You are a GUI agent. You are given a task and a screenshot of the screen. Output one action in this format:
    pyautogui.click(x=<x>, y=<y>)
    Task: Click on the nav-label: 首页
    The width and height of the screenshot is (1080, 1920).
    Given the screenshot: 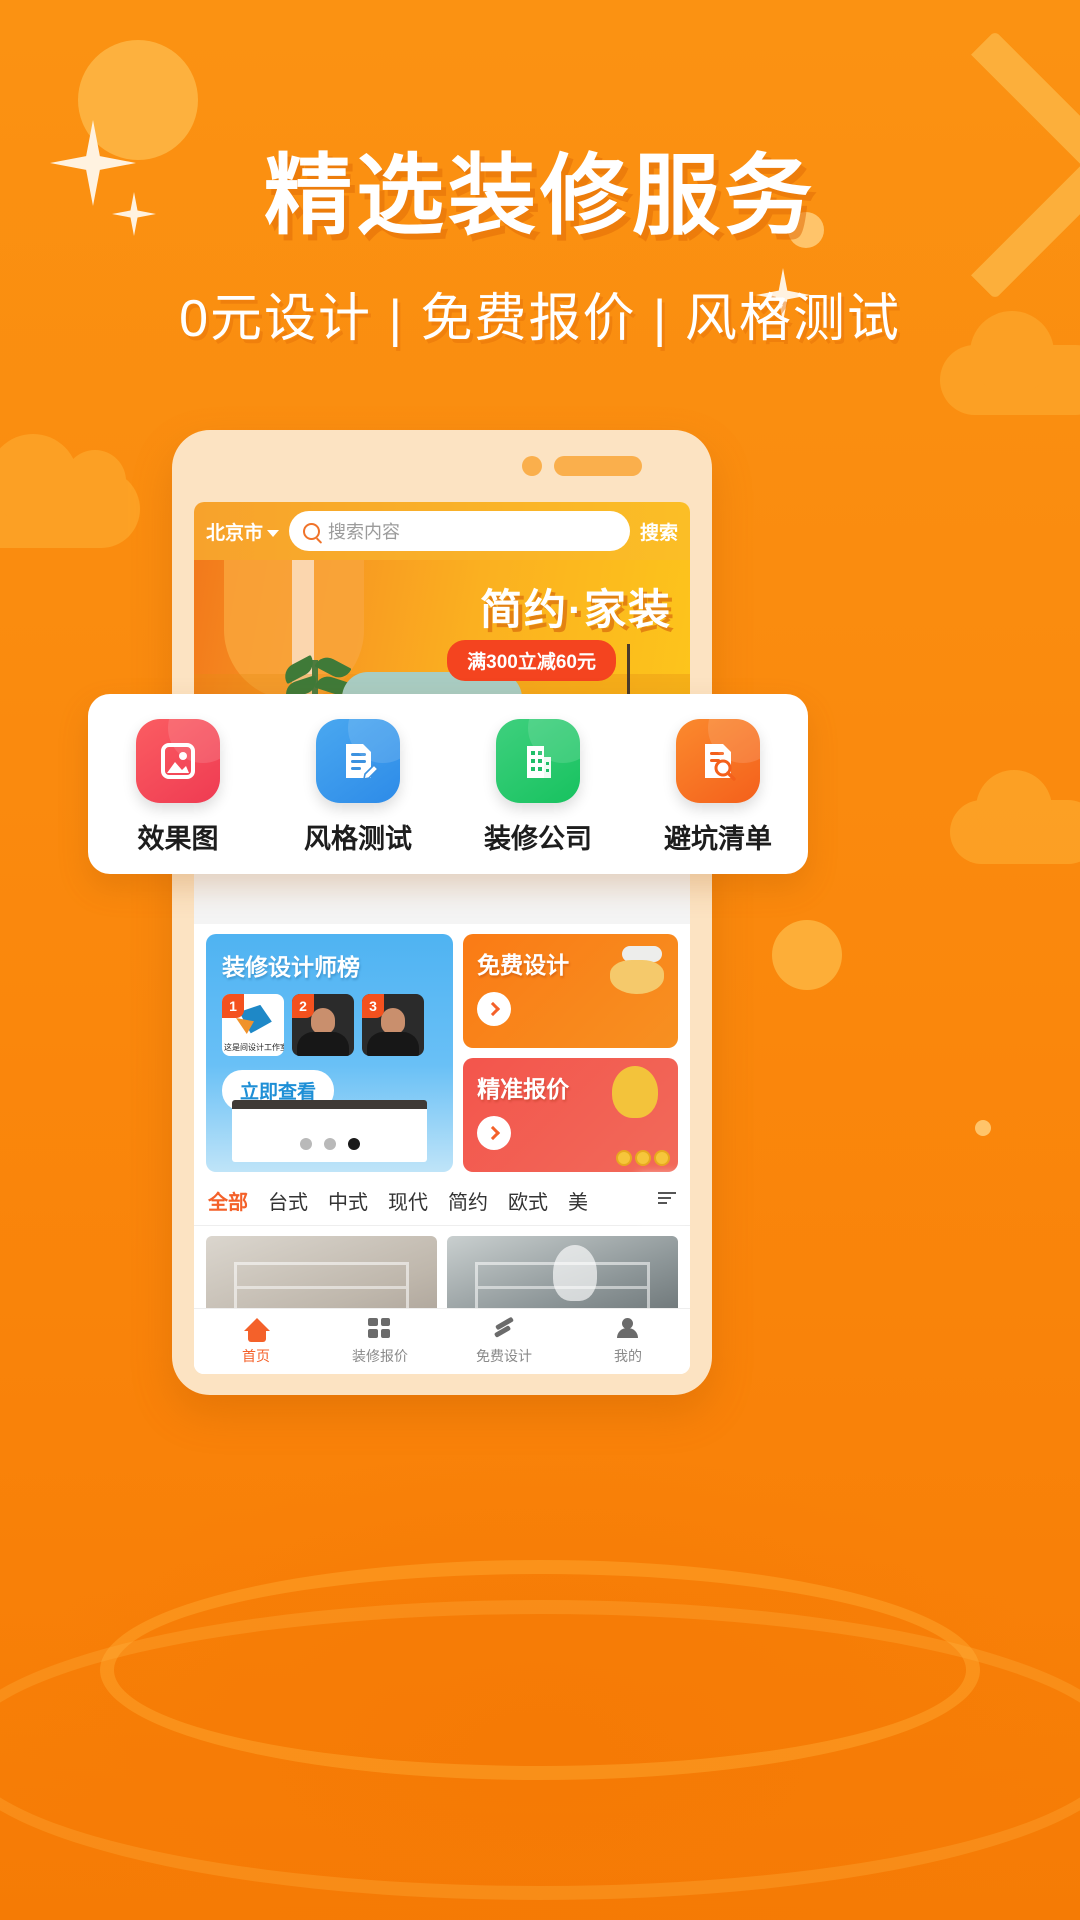 What is the action you would take?
    pyautogui.click(x=256, y=1355)
    